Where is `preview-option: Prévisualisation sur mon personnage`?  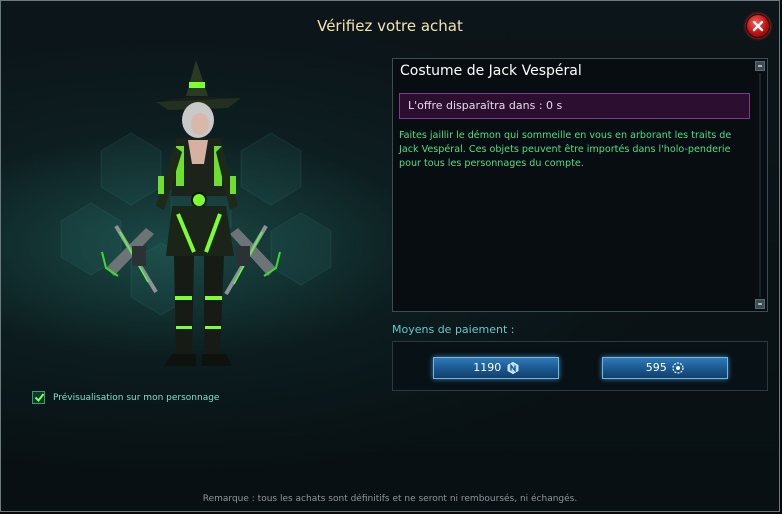 preview-option: Prévisualisation sur mon personnage is located at coordinates (125, 397).